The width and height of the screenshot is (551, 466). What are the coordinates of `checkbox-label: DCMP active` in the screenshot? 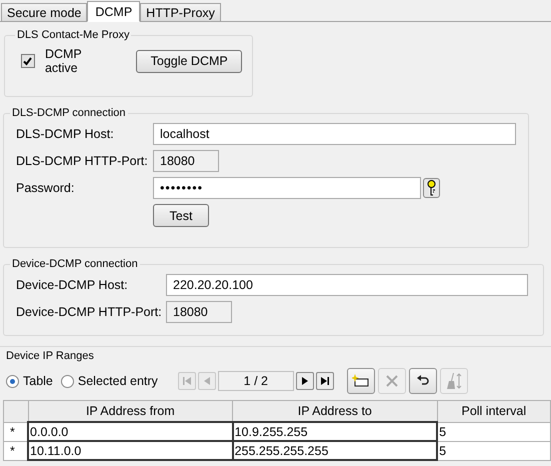 It's located at (63, 61).